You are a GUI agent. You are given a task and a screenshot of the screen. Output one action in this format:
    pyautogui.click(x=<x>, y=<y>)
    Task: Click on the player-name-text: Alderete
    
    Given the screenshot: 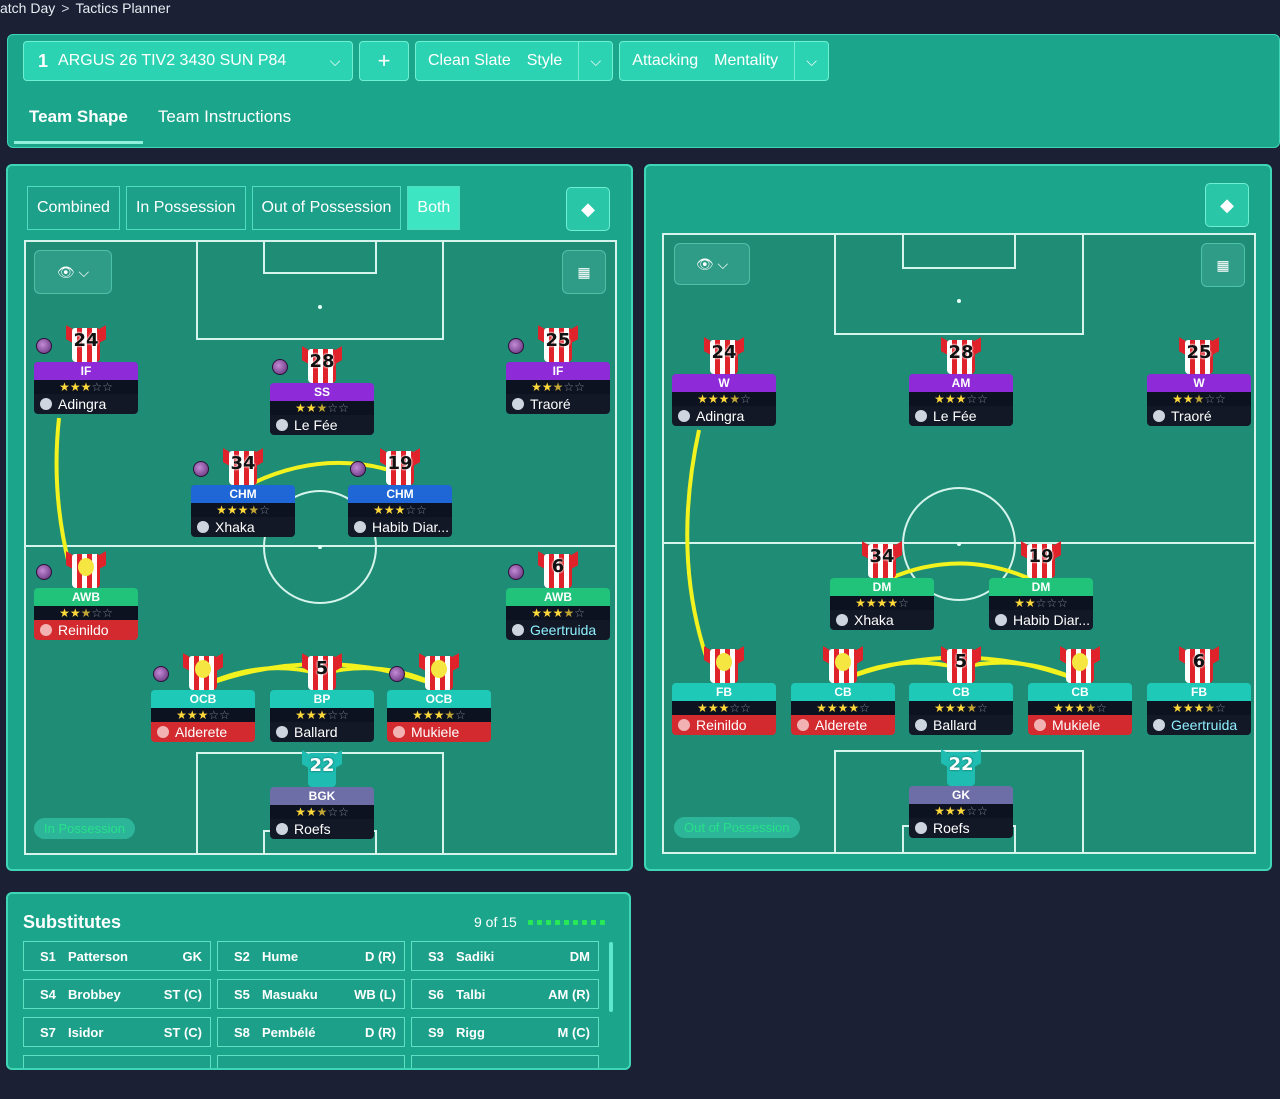 What is the action you would take?
    pyautogui.click(x=201, y=732)
    